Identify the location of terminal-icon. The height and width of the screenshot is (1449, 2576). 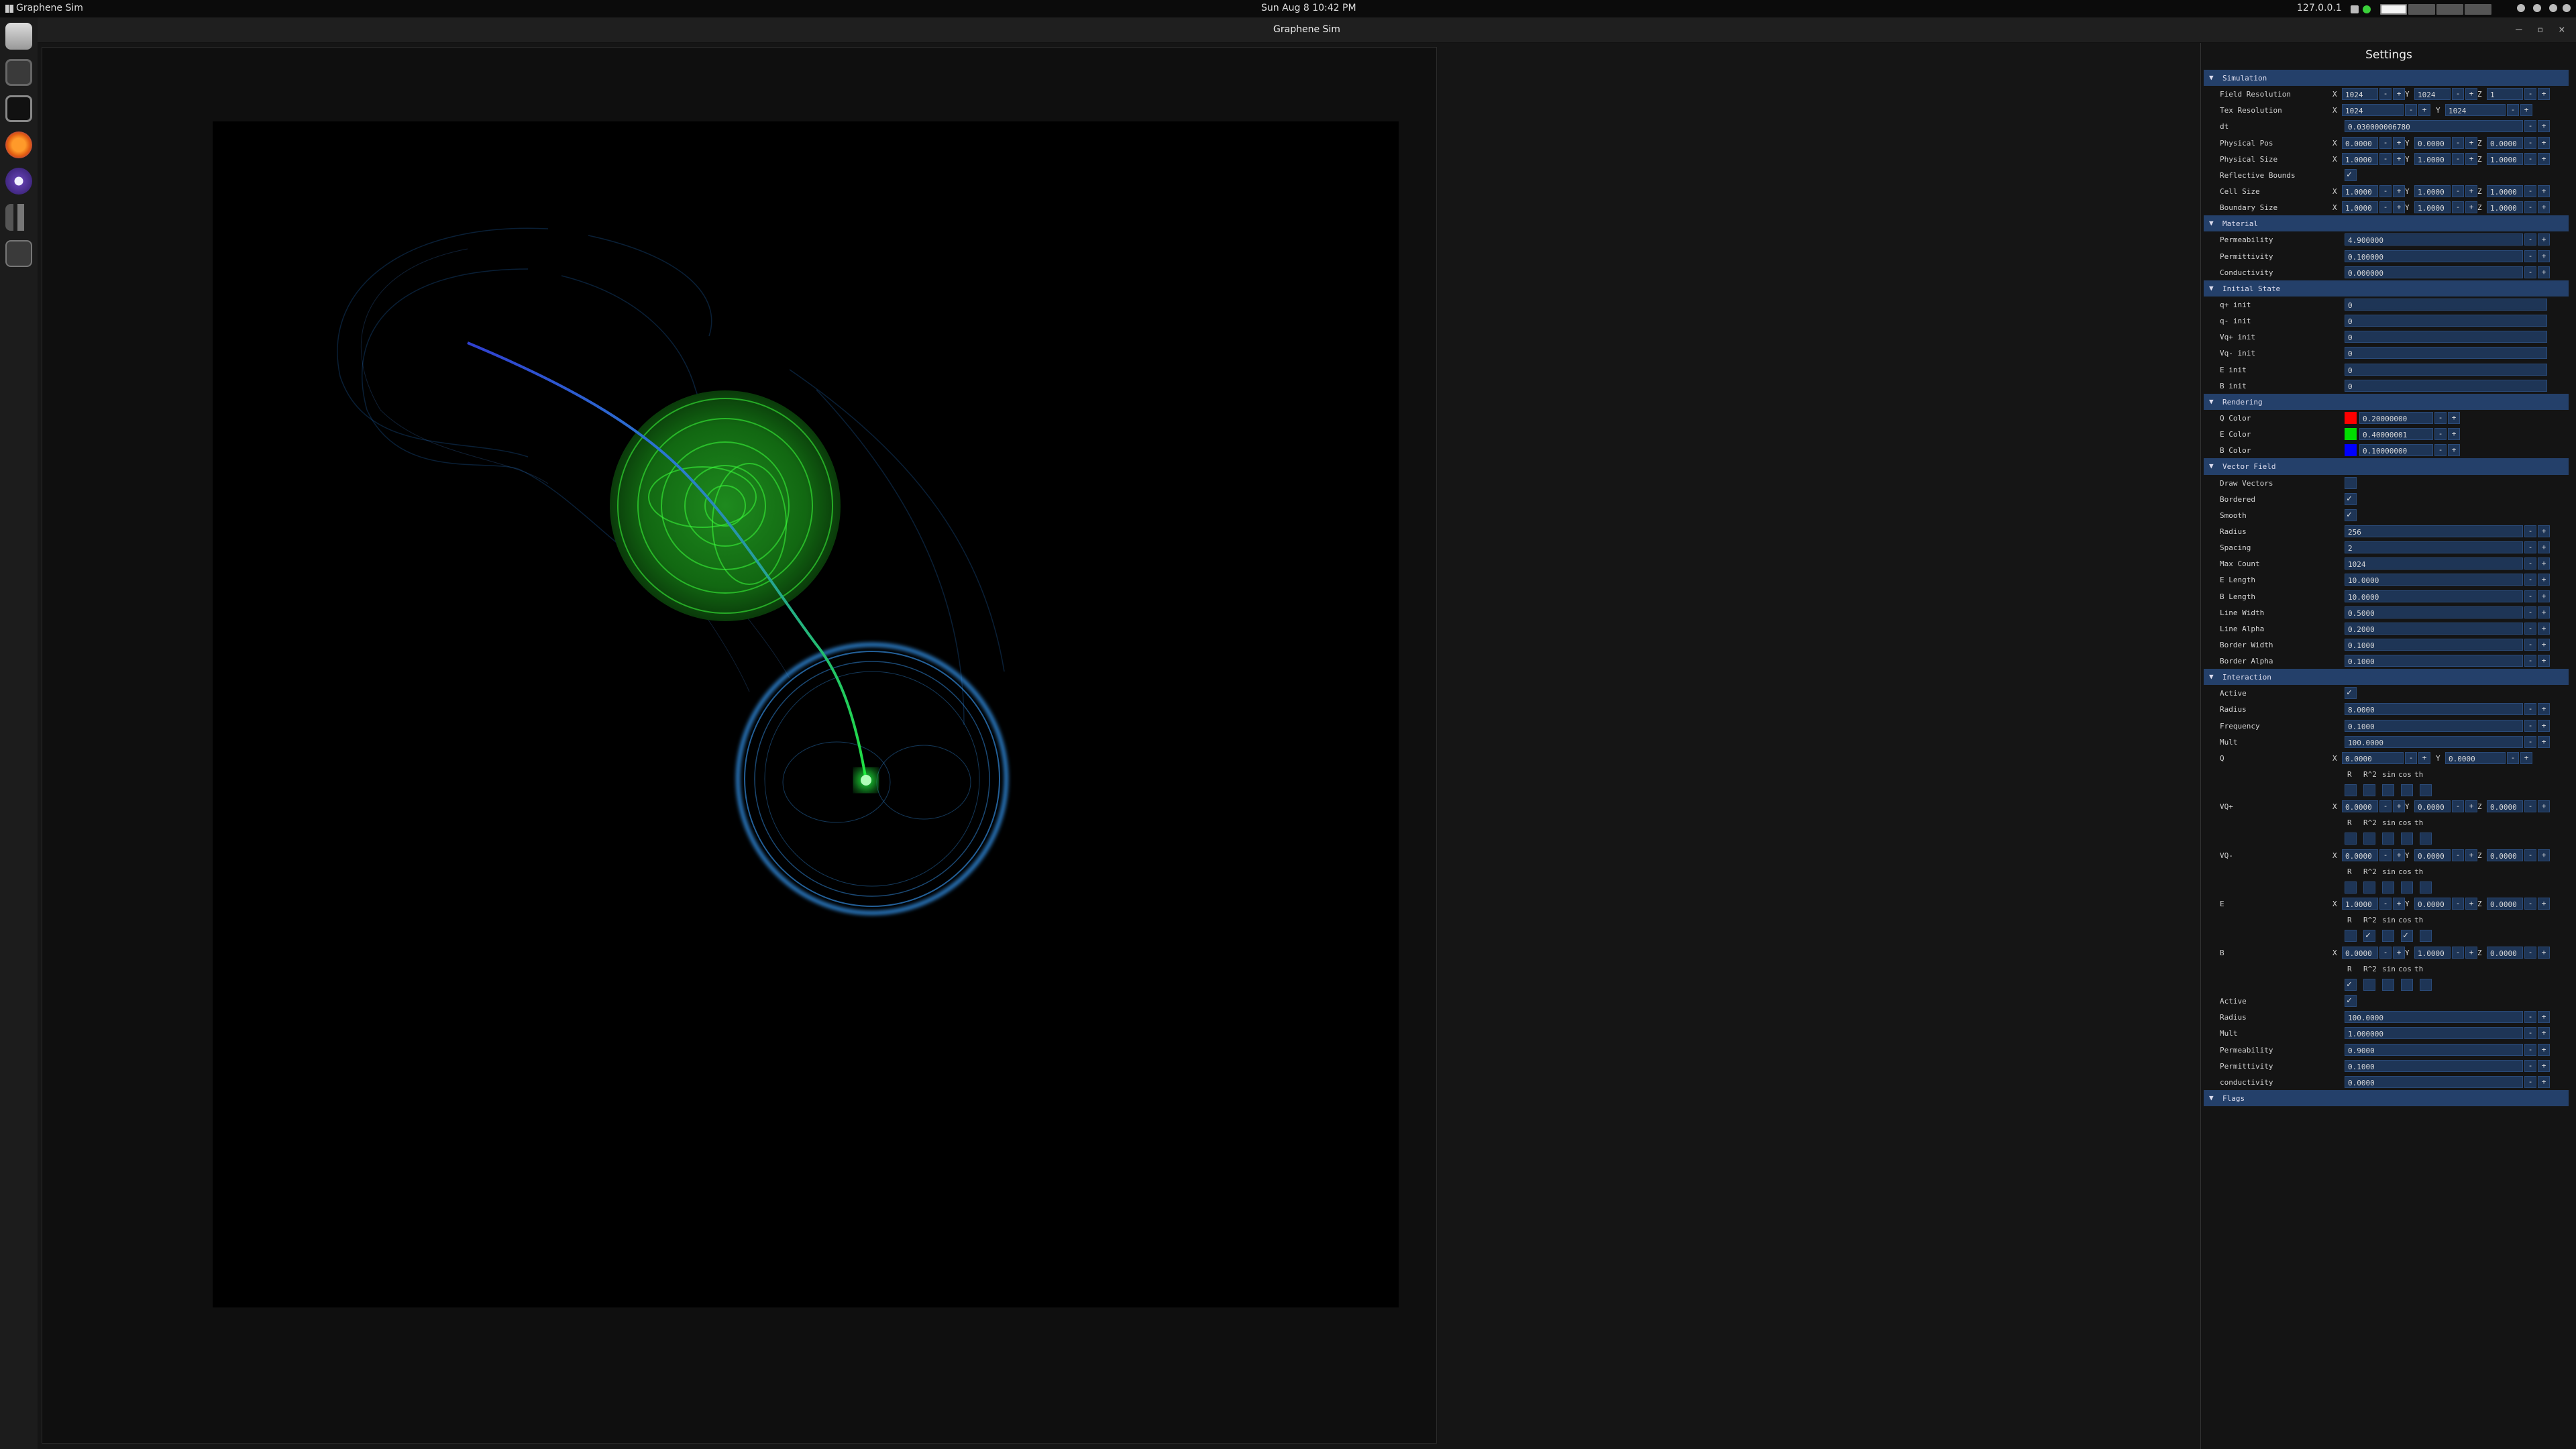
(18, 108).